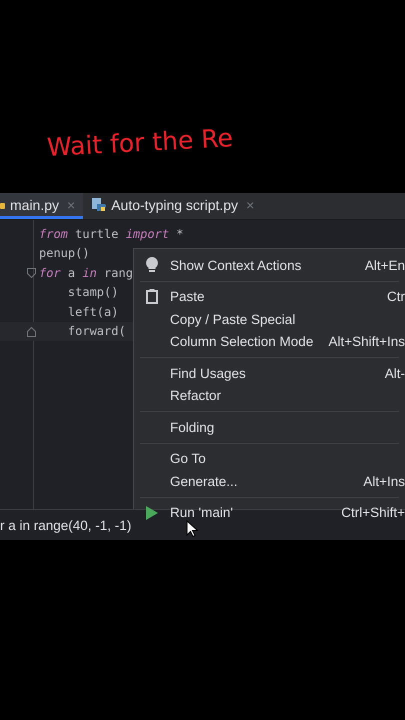  I want to click on code-line: for a in rang, so click(86, 273).